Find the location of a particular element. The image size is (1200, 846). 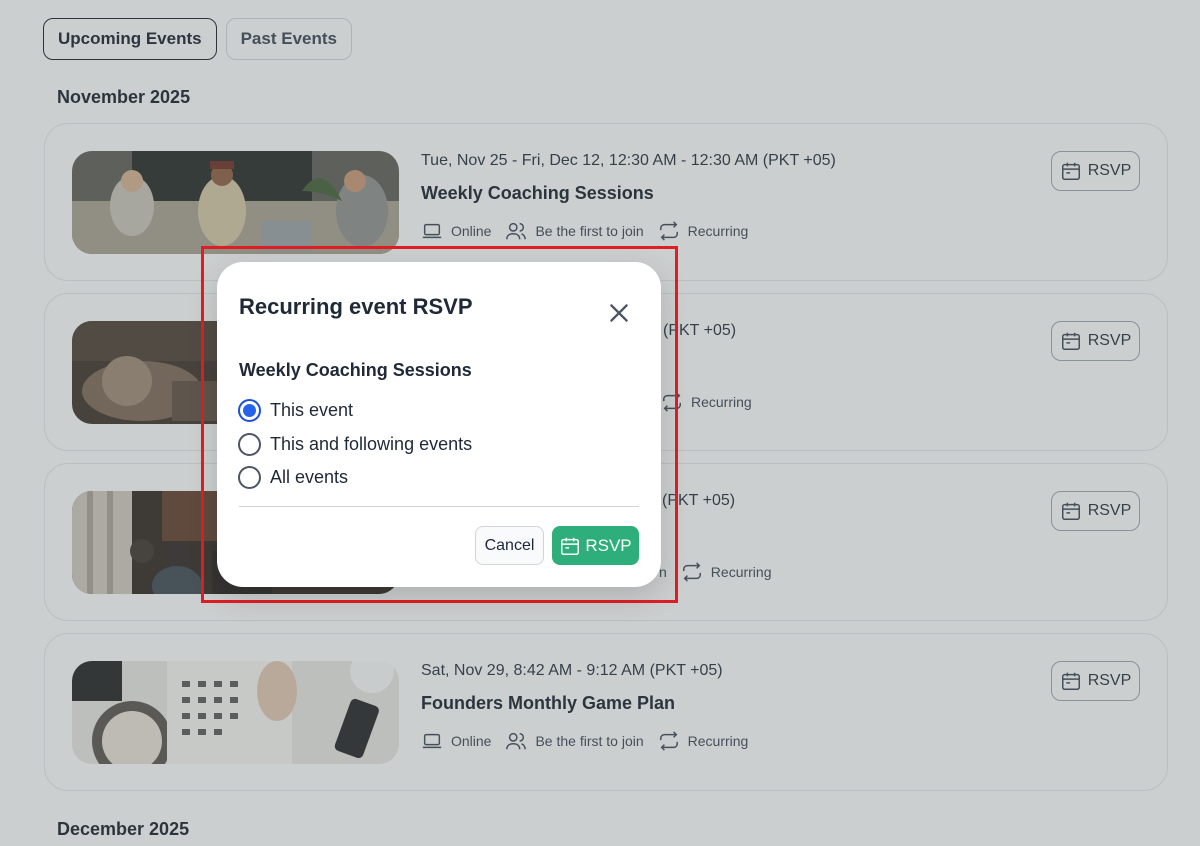

option-this-and-following: This and following events is located at coordinates (355, 444).